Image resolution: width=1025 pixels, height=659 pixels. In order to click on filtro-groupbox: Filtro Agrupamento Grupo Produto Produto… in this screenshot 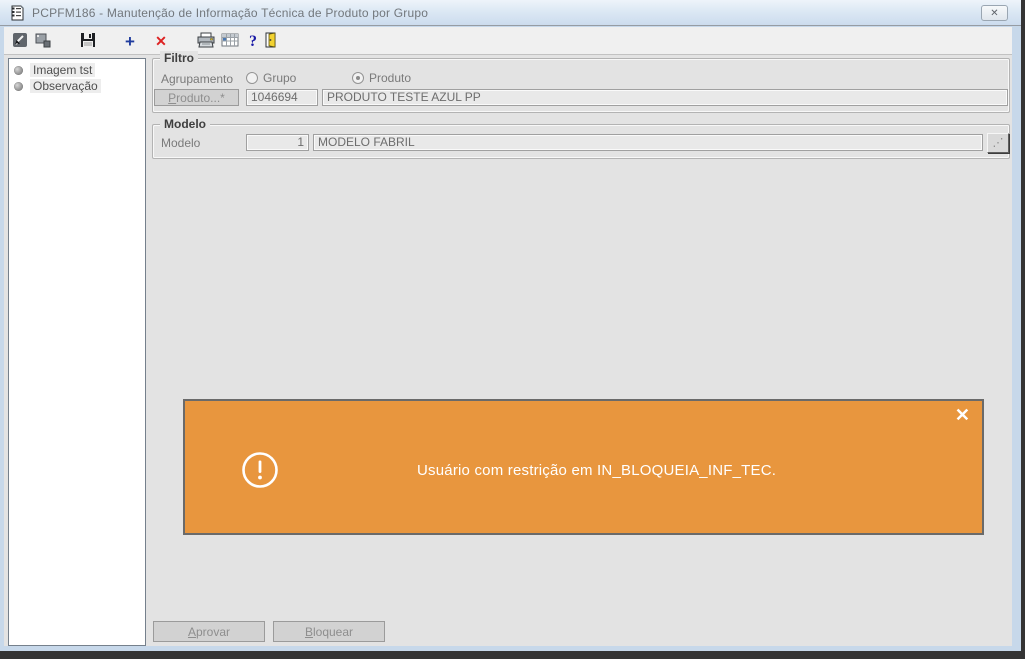, I will do `click(581, 82)`.